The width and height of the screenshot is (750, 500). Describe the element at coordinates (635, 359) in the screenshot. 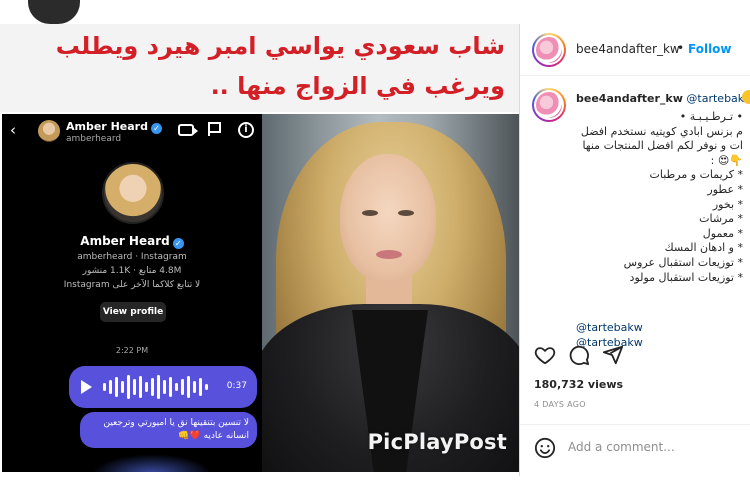

I see `action-bar` at that location.